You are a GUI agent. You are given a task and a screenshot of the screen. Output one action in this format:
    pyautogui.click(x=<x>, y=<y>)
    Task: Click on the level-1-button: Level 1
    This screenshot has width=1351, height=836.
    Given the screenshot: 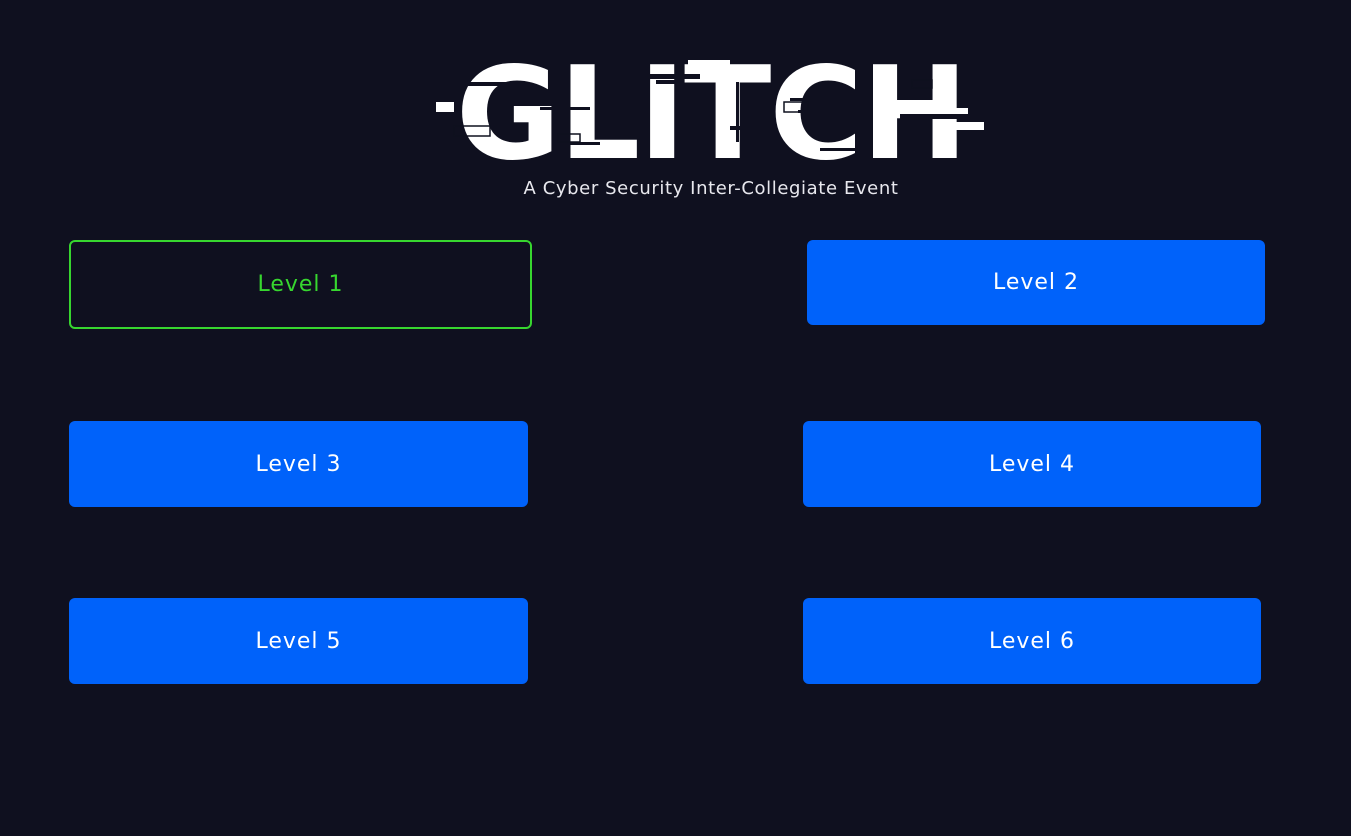 What is the action you would take?
    pyautogui.click(x=300, y=284)
    